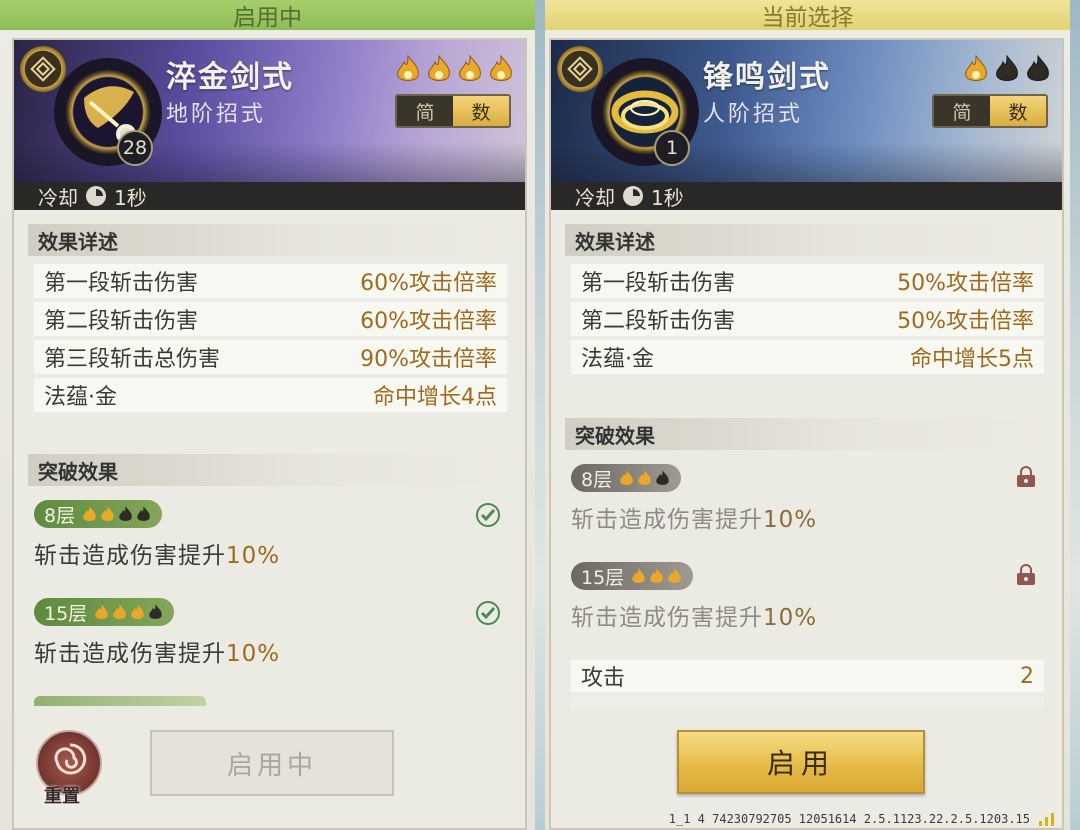 The image size is (1080, 830). What do you see at coordinates (806, 111) in the screenshot?
I see `right-skill-banner: 1 锋鸣剑式 人阶招式 简 数` at bounding box center [806, 111].